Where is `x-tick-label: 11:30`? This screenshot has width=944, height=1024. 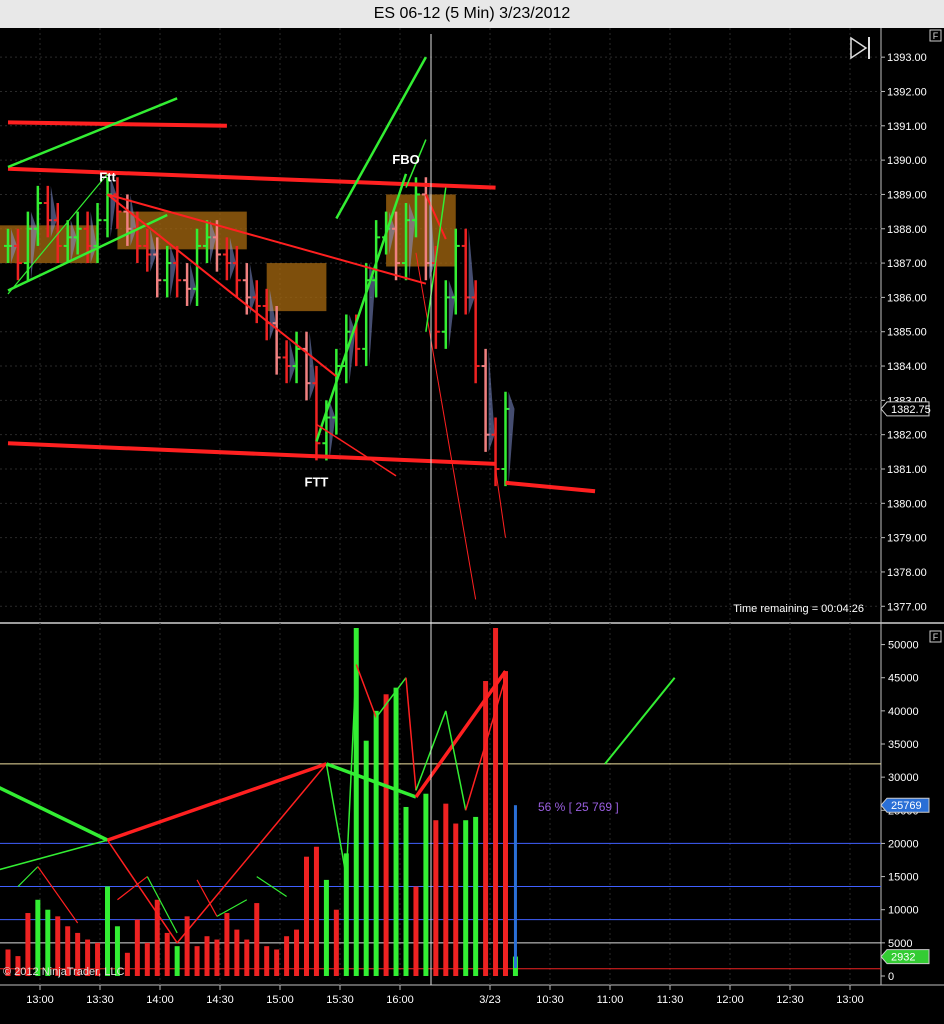 x-tick-label: 11:30 is located at coordinates (670, 1000).